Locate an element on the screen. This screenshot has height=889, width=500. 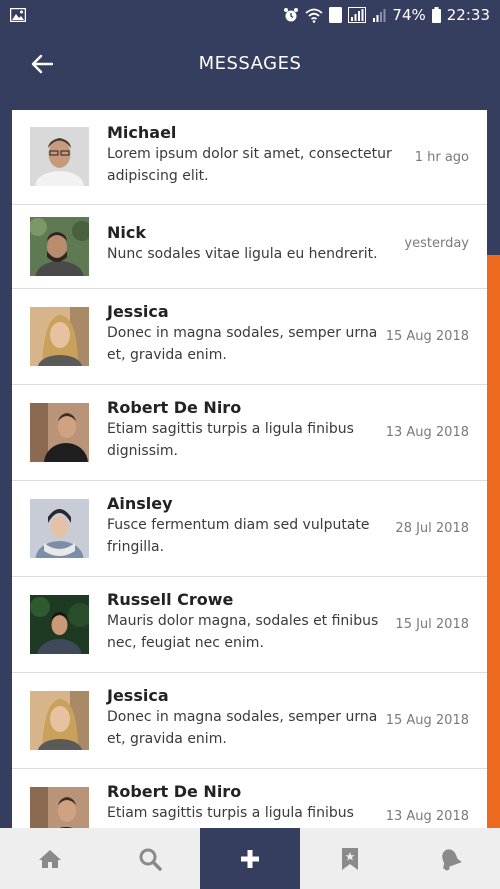
signal-secondary-icon is located at coordinates (379, 15).